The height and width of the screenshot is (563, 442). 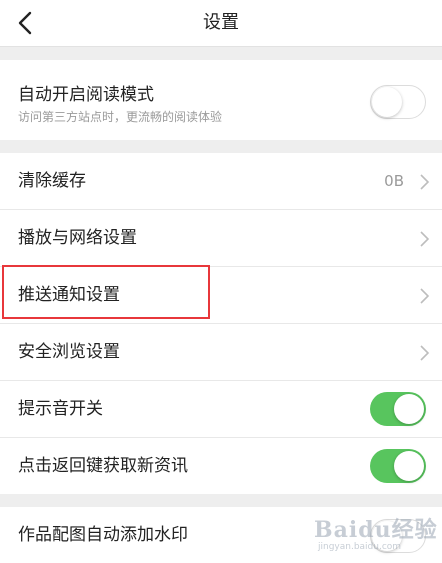 I want to click on cache-size-value: 0B, so click(x=394, y=181).